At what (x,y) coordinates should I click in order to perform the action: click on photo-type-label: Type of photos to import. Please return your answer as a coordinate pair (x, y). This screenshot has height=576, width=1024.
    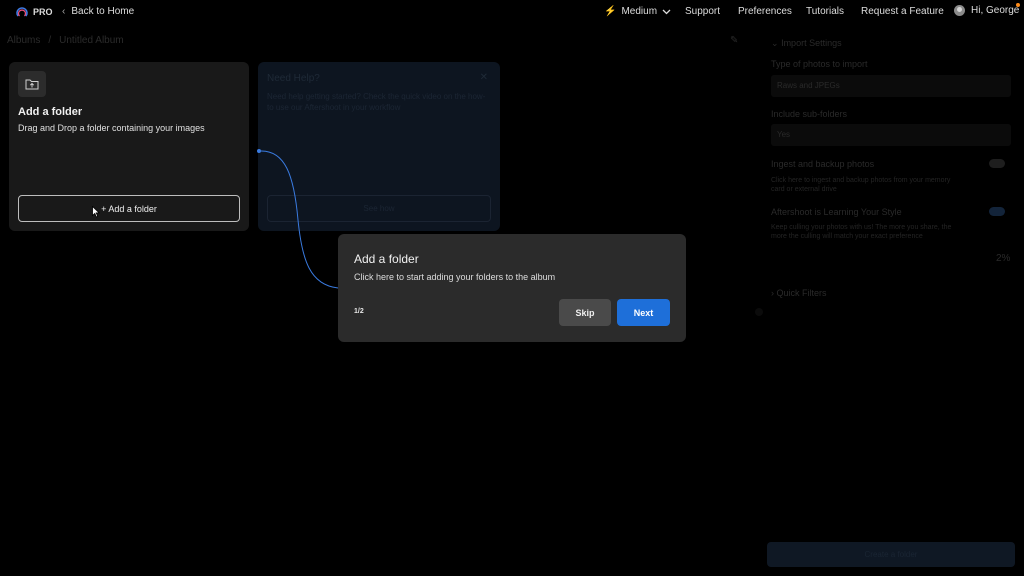
    Looking at the image, I should click on (819, 64).